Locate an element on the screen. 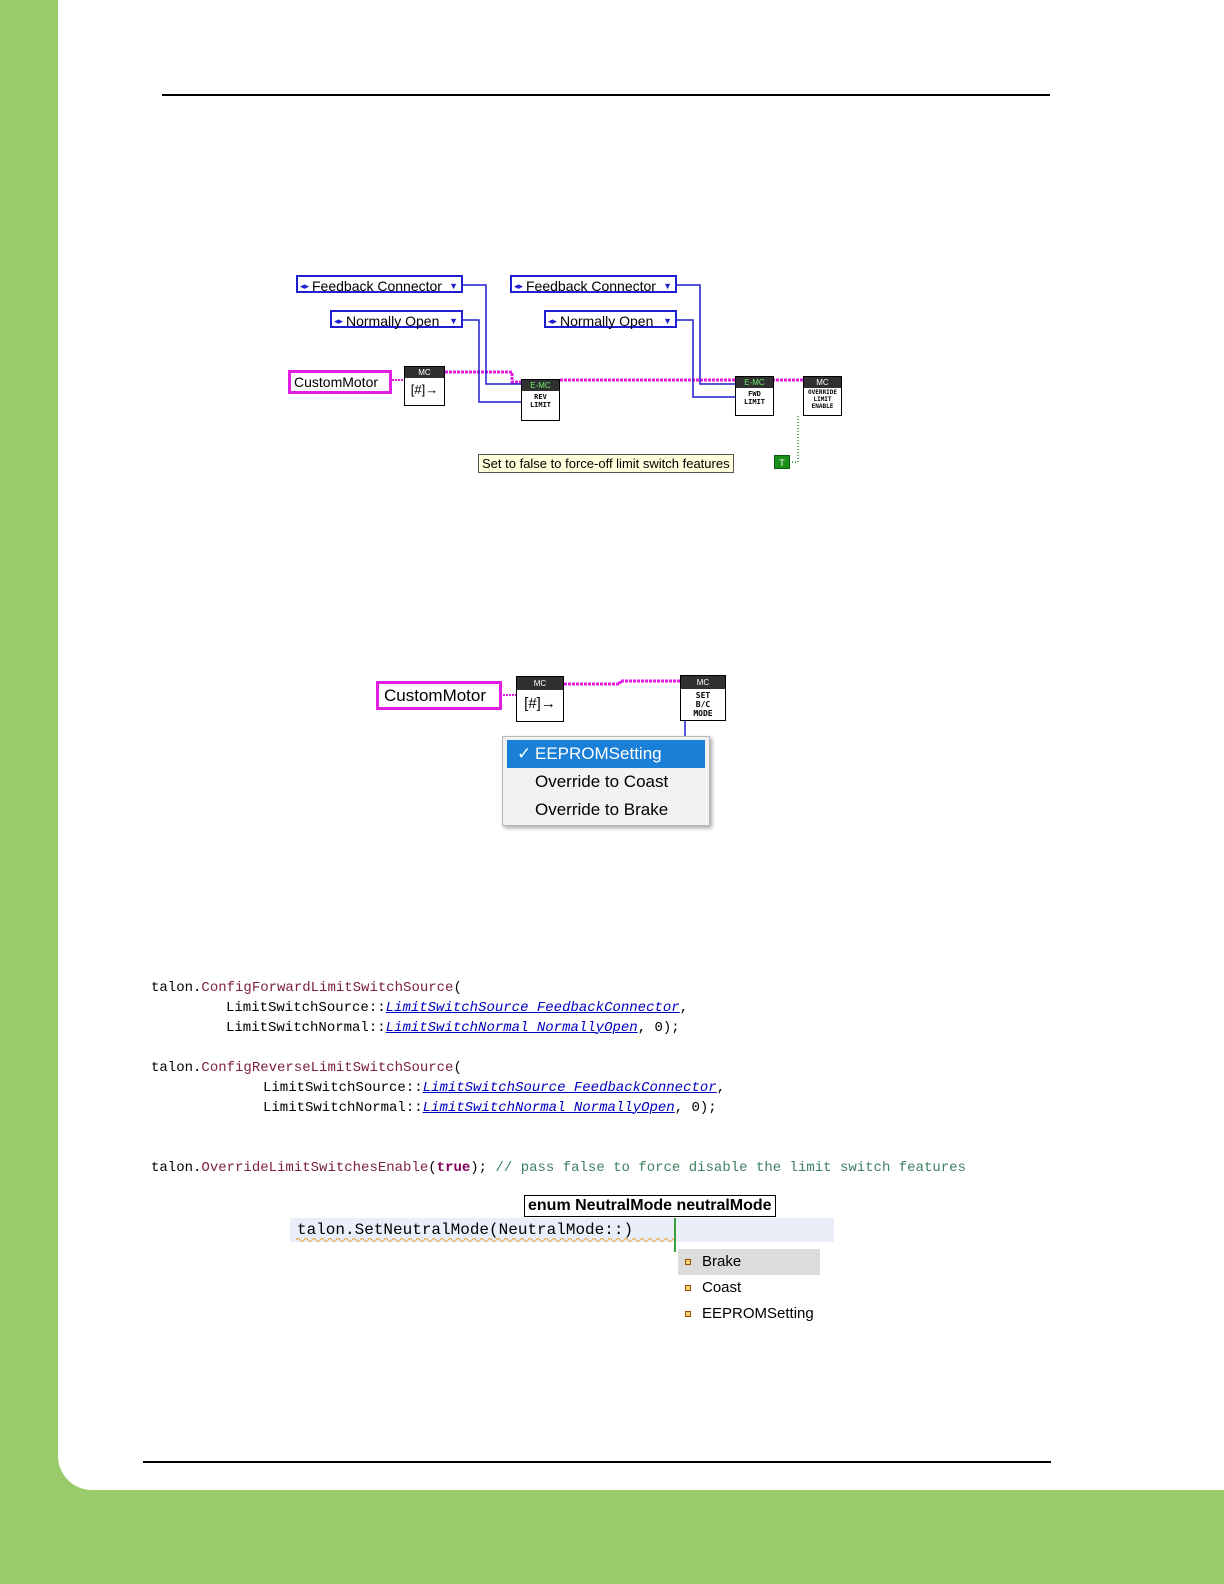 Image resolution: width=1224 pixels, height=1584 pixels. set-brake-coast-mode-vi: MC SET B/C MODE is located at coordinates (703, 698).